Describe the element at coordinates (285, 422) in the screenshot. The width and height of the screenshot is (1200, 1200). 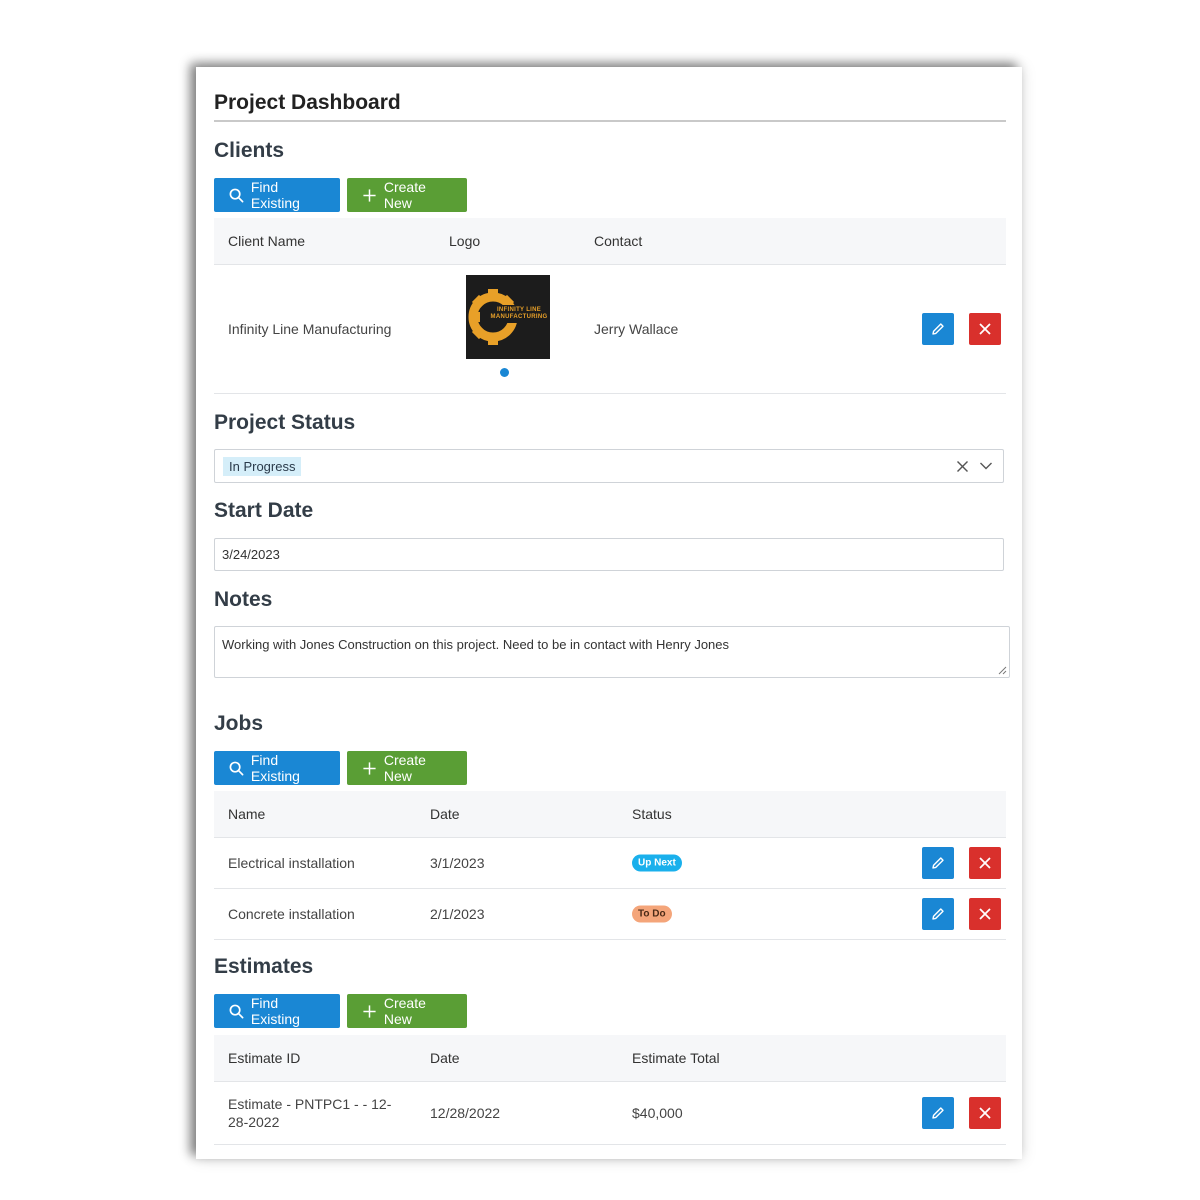
I see `project-status-title: Project Status` at that location.